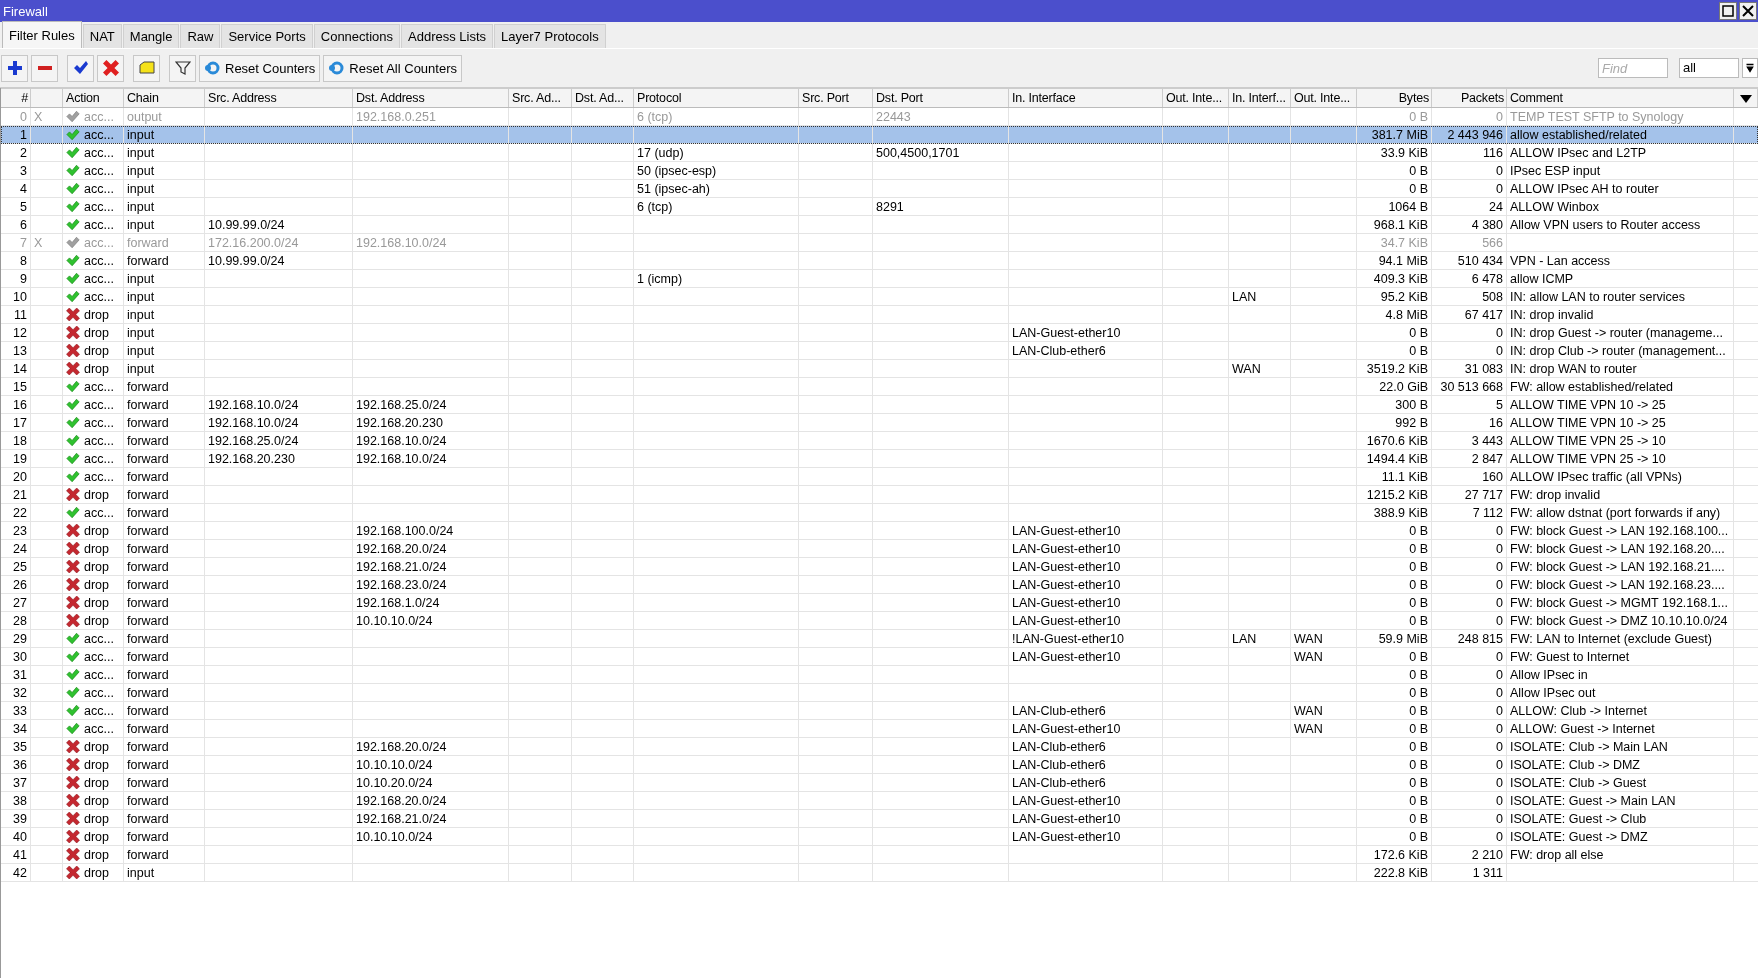  I want to click on close-icon, so click(1748, 11).